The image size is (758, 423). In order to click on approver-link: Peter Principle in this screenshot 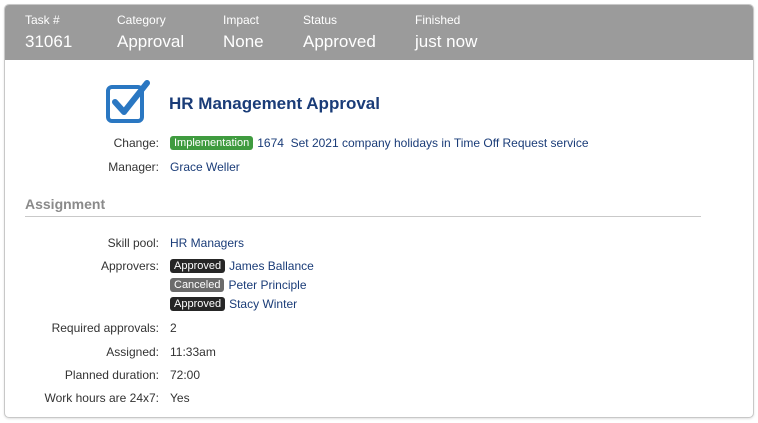, I will do `click(267, 285)`.